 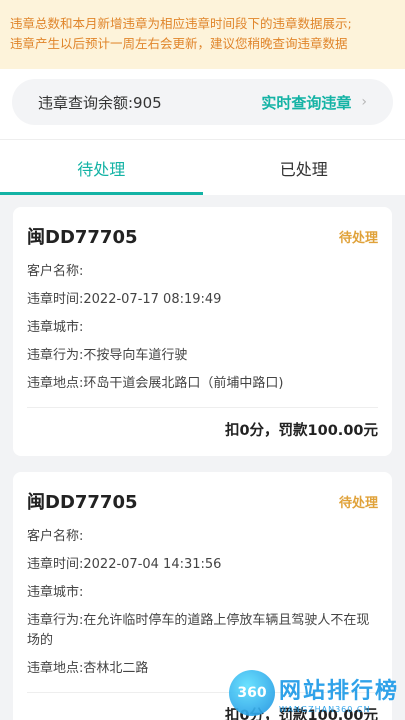 What do you see at coordinates (324, 709) in the screenshot?
I see `watermark-url: WANGZHAN360.CN` at bounding box center [324, 709].